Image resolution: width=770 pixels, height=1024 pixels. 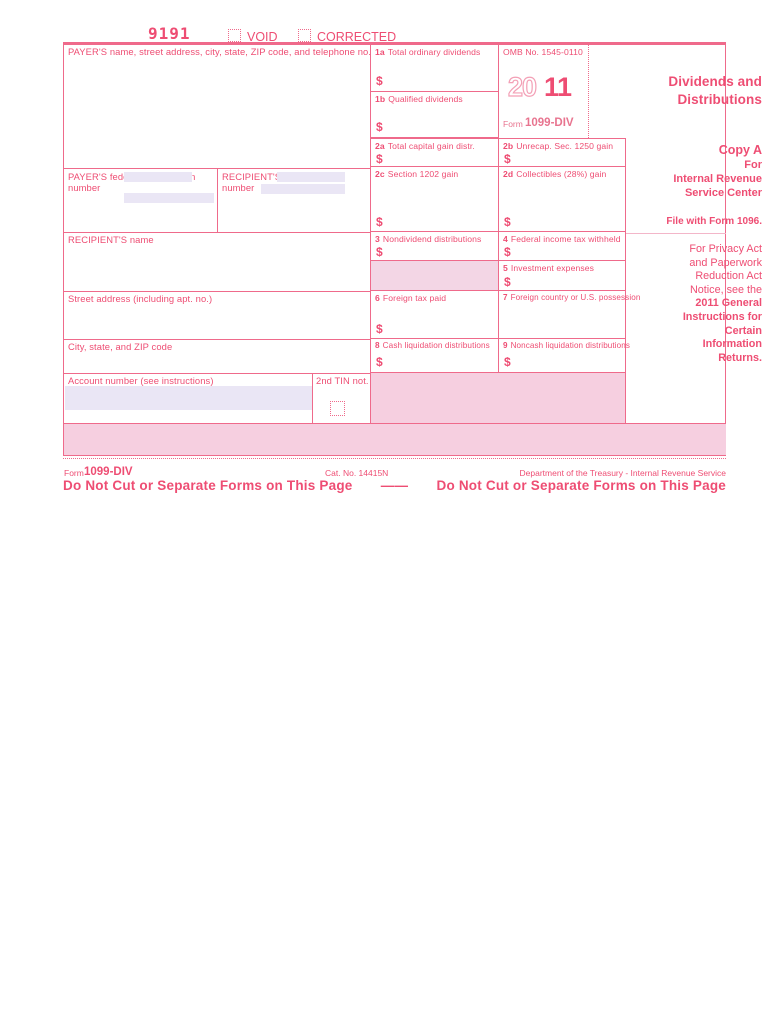 I want to click on copy-irs-line-2: Service Center, so click(x=723, y=193).